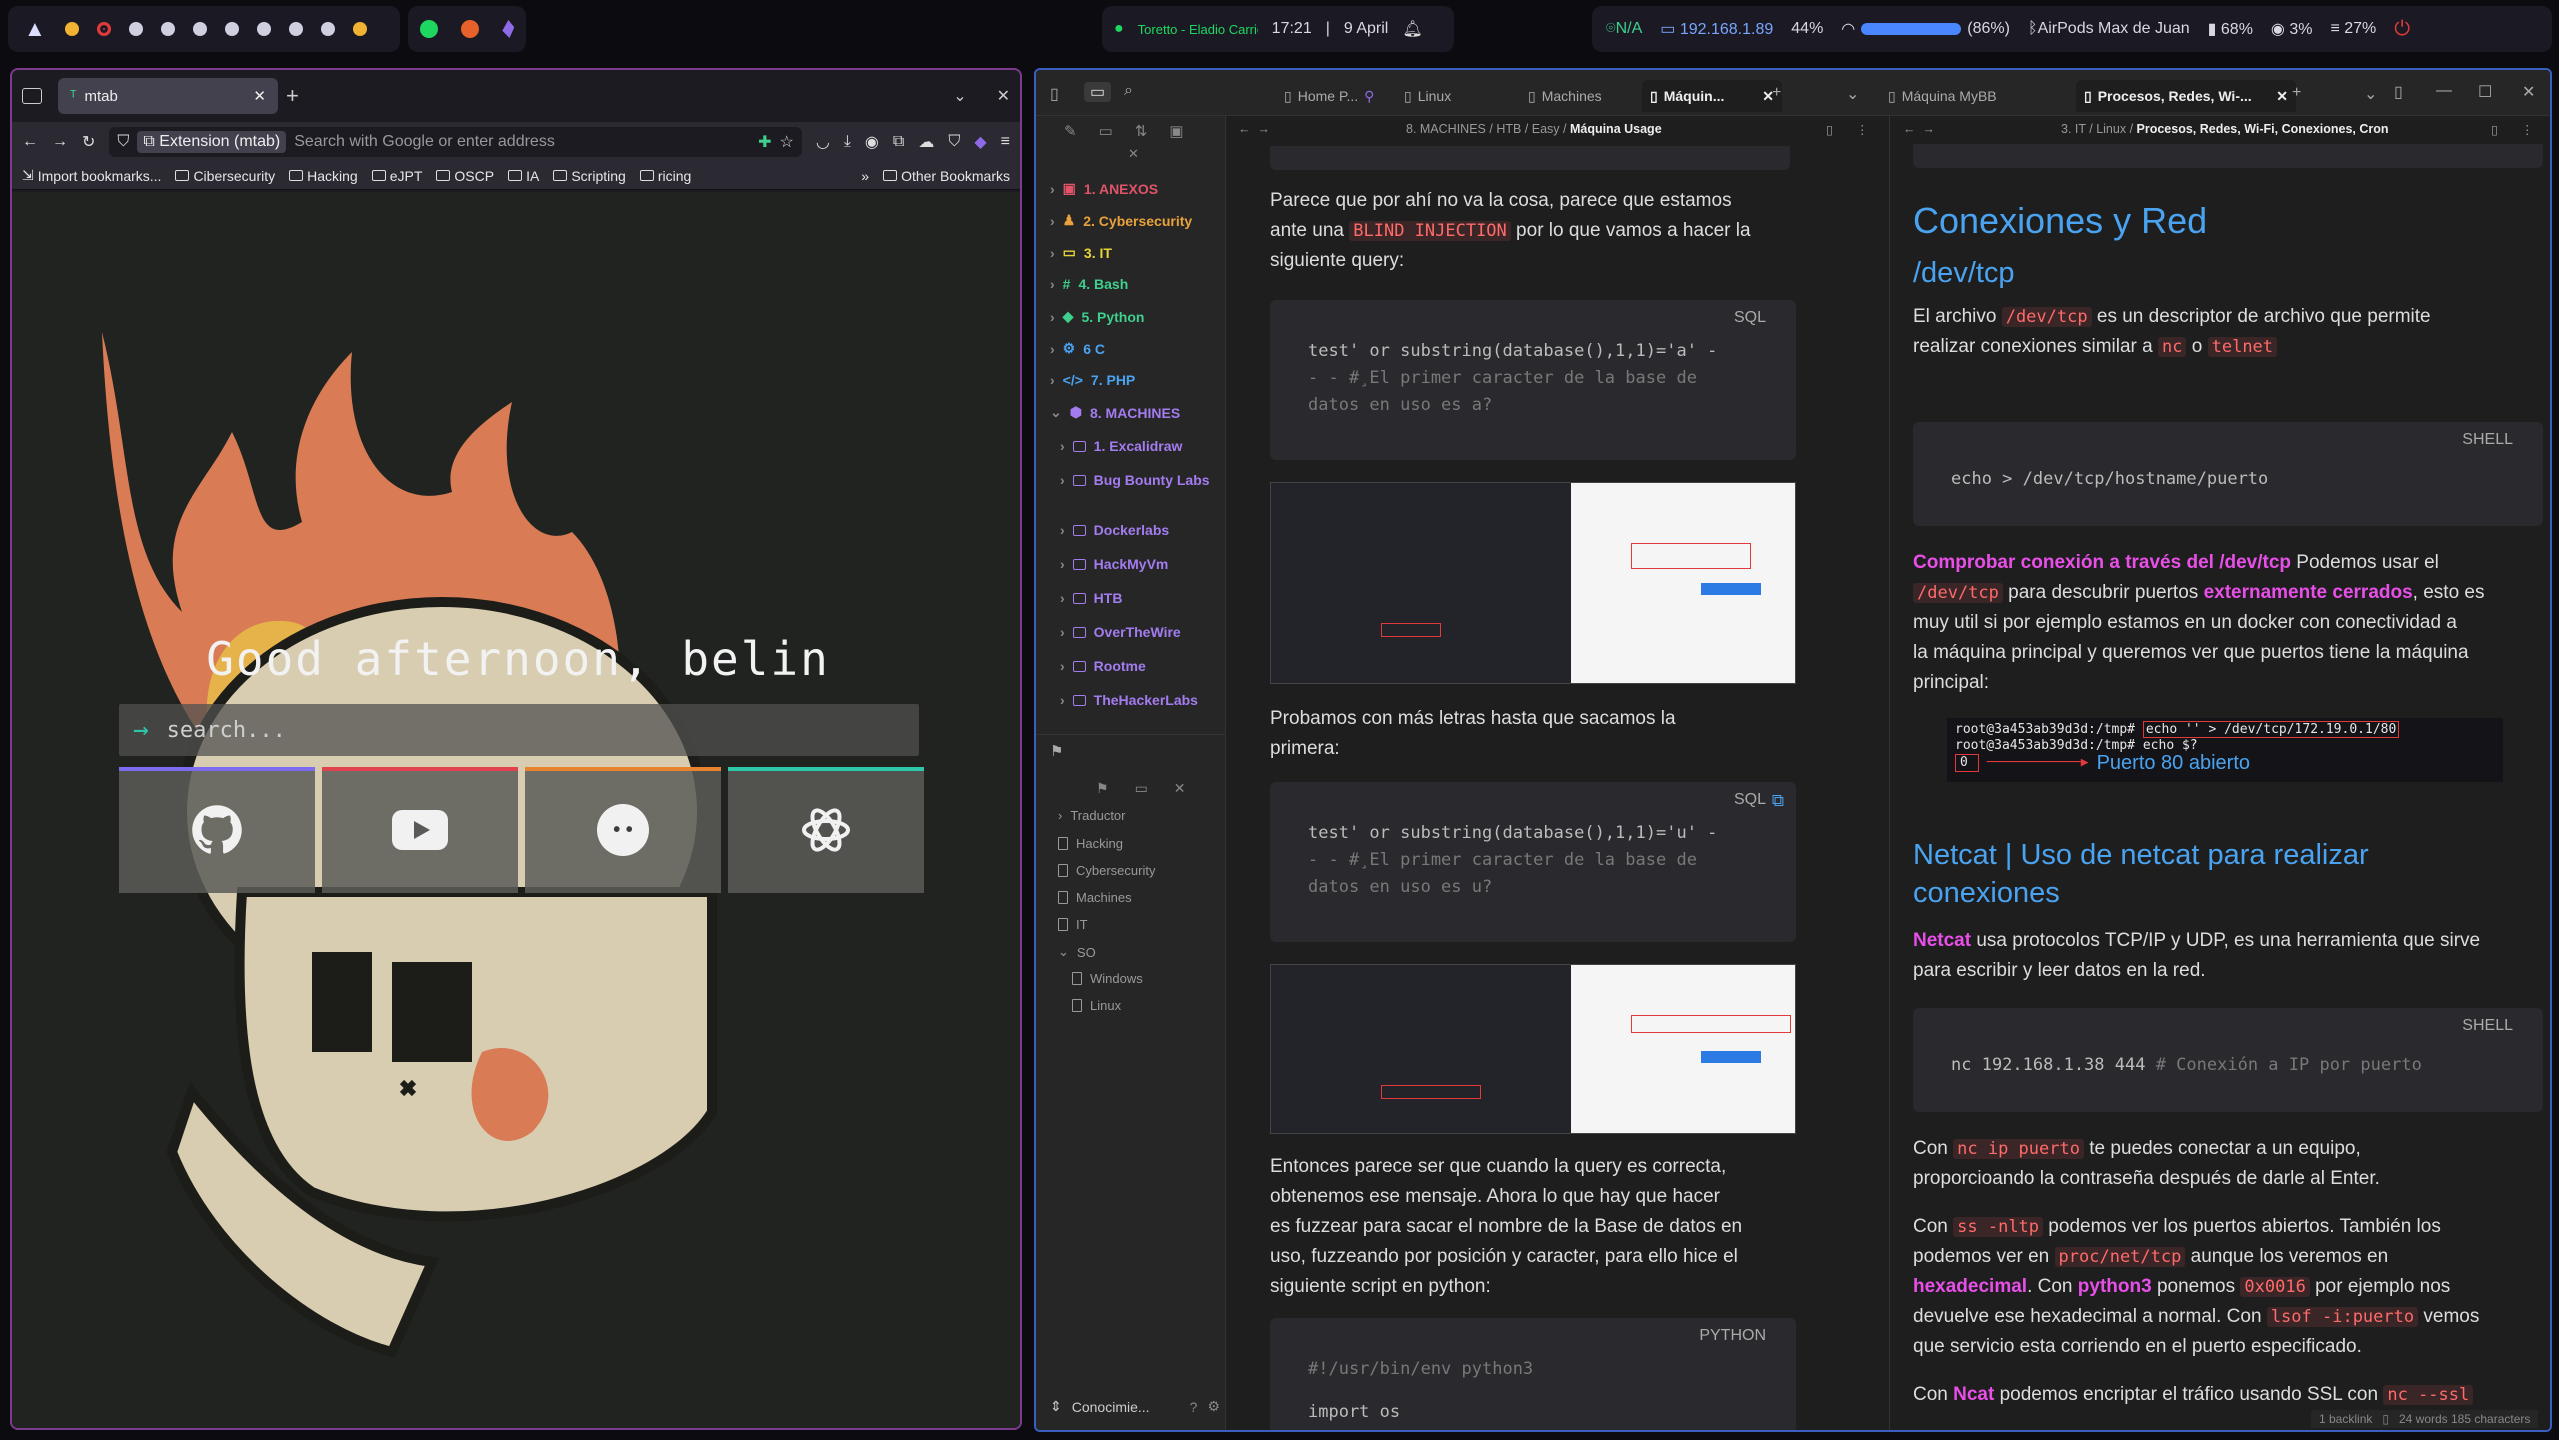 The image size is (2559, 1440). I want to click on bookmark-cybersecurity: Cybersecurity, so click(1106, 870).